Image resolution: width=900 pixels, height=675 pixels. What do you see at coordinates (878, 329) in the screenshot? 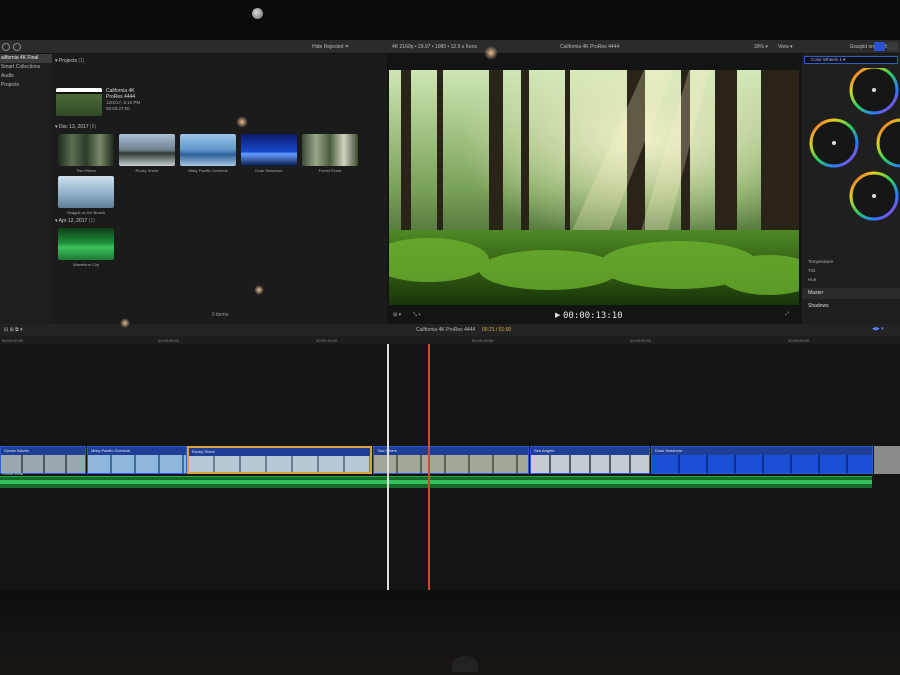
I see `timeline-zoom-icon: ◀▶ ▾` at bounding box center [878, 329].